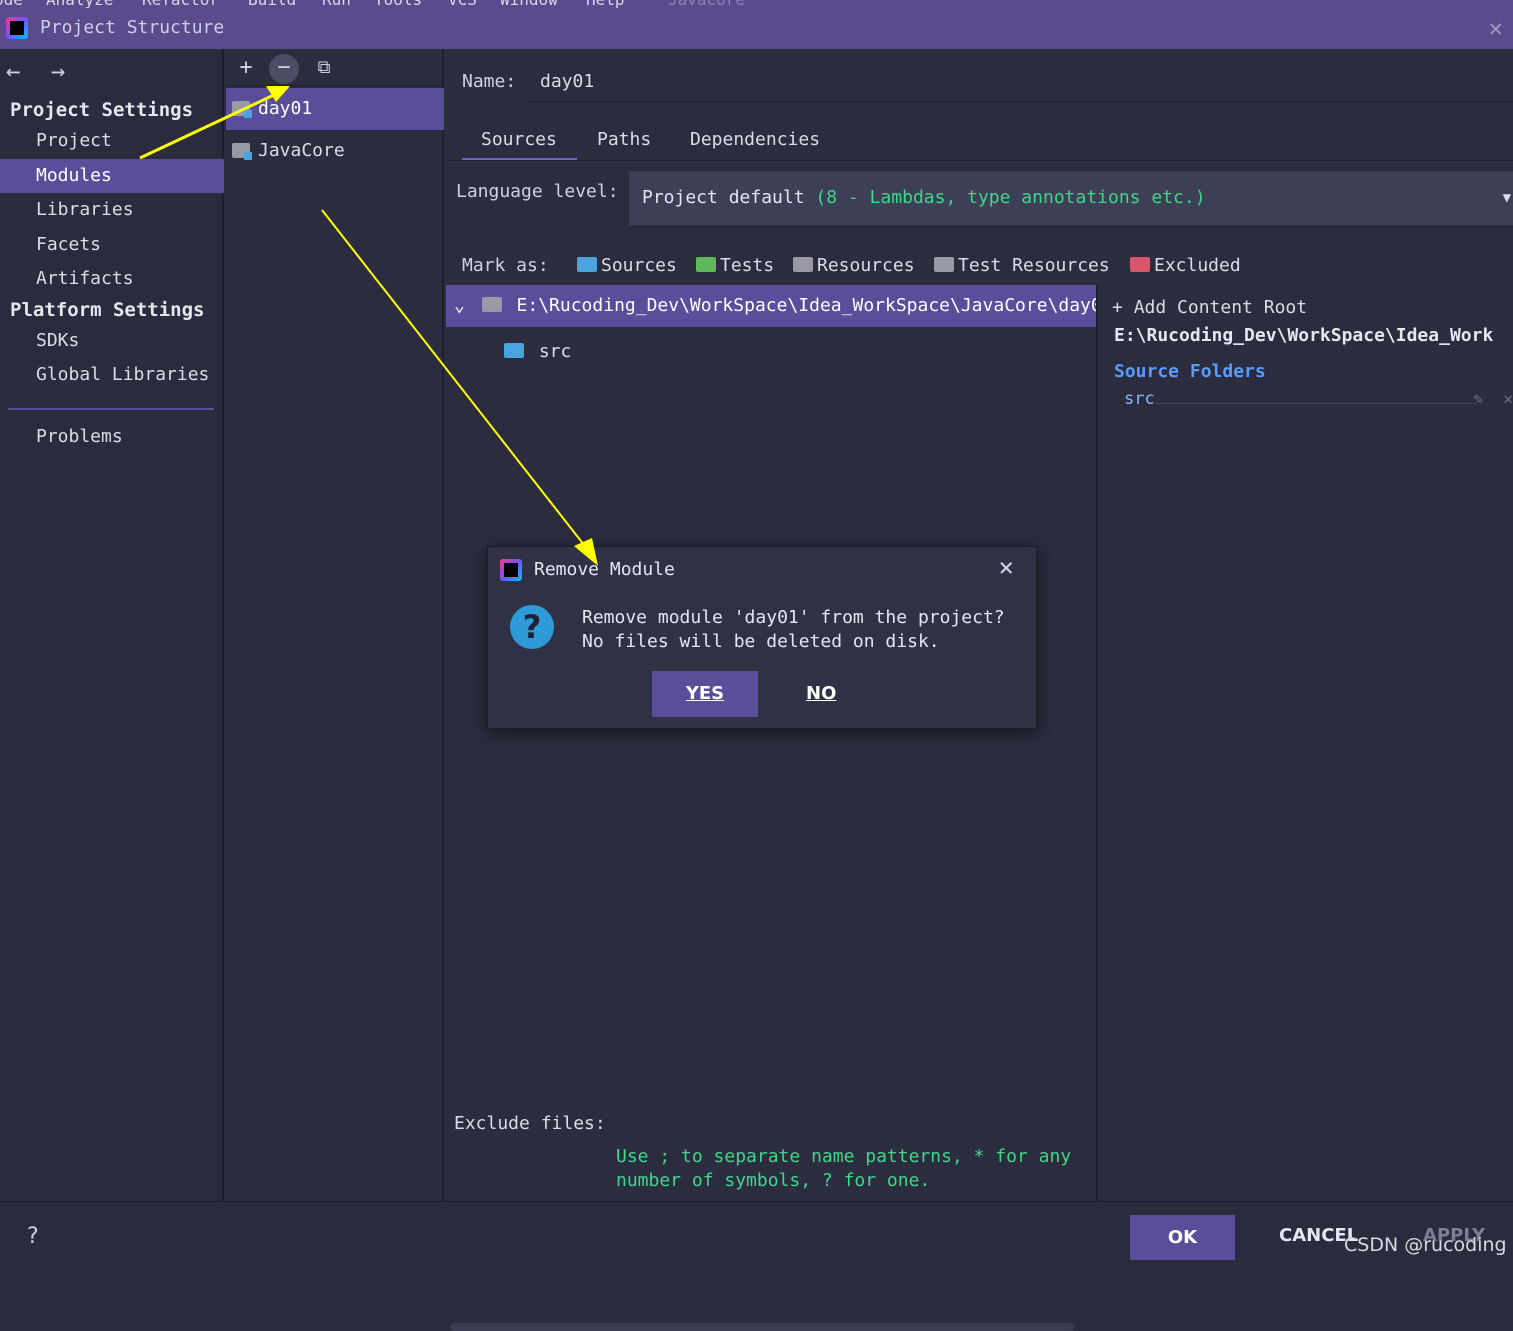 This screenshot has width=1513, height=1331. What do you see at coordinates (705, 694) in the screenshot?
I see `yes-button: YES` at bounding box center [705, 694].